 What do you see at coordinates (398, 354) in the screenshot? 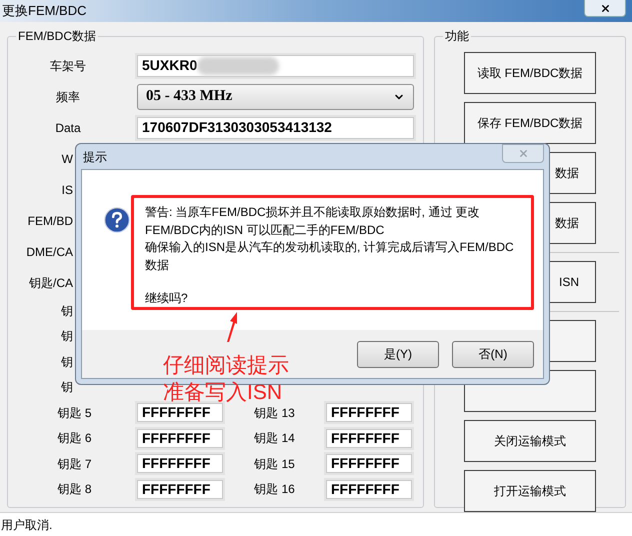
I see `dialog-button: 是(Y)` at bounding box center [398, 354].